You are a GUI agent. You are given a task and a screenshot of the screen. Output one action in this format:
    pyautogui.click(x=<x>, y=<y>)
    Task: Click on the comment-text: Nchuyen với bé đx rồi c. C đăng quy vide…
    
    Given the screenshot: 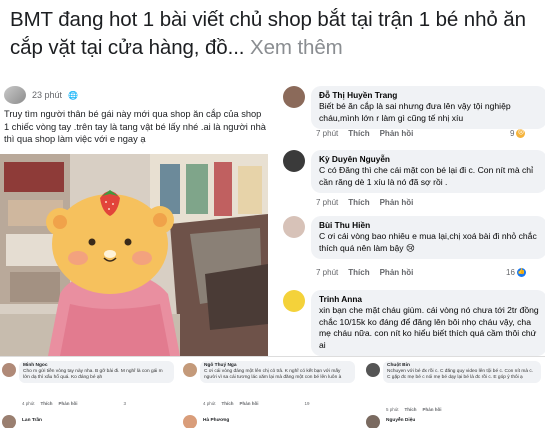 What is the action you would take?
    pyautogui.click(x=460, y=375)
    